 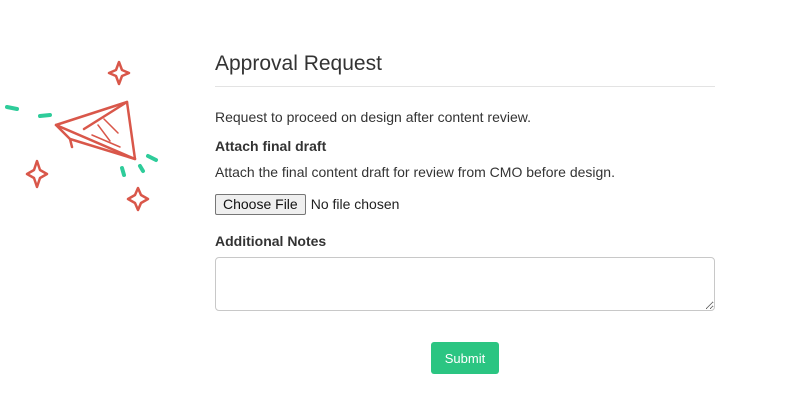 I want to click on submit-button: Submit, so click(x=465, y=358).